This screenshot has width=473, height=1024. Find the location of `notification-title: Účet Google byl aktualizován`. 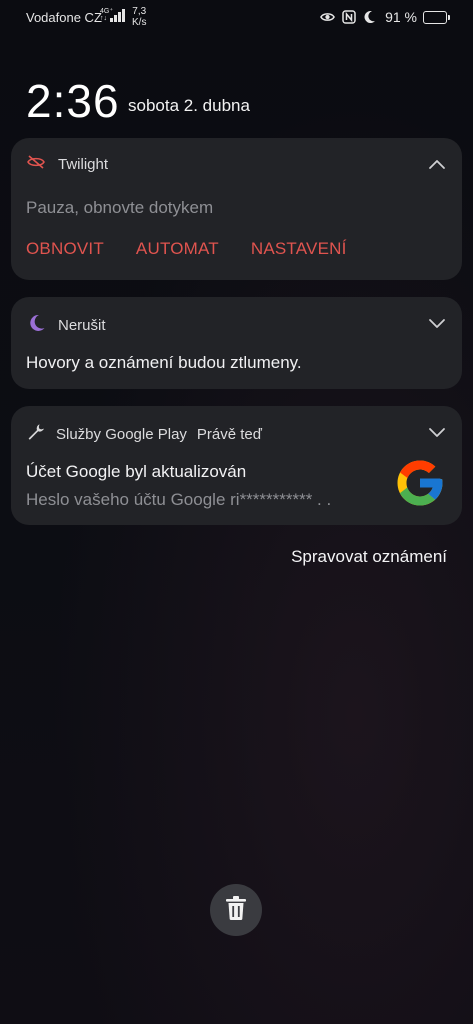

notification-title: Účet Google byl aktualizován is located at coordinates (136, 471).